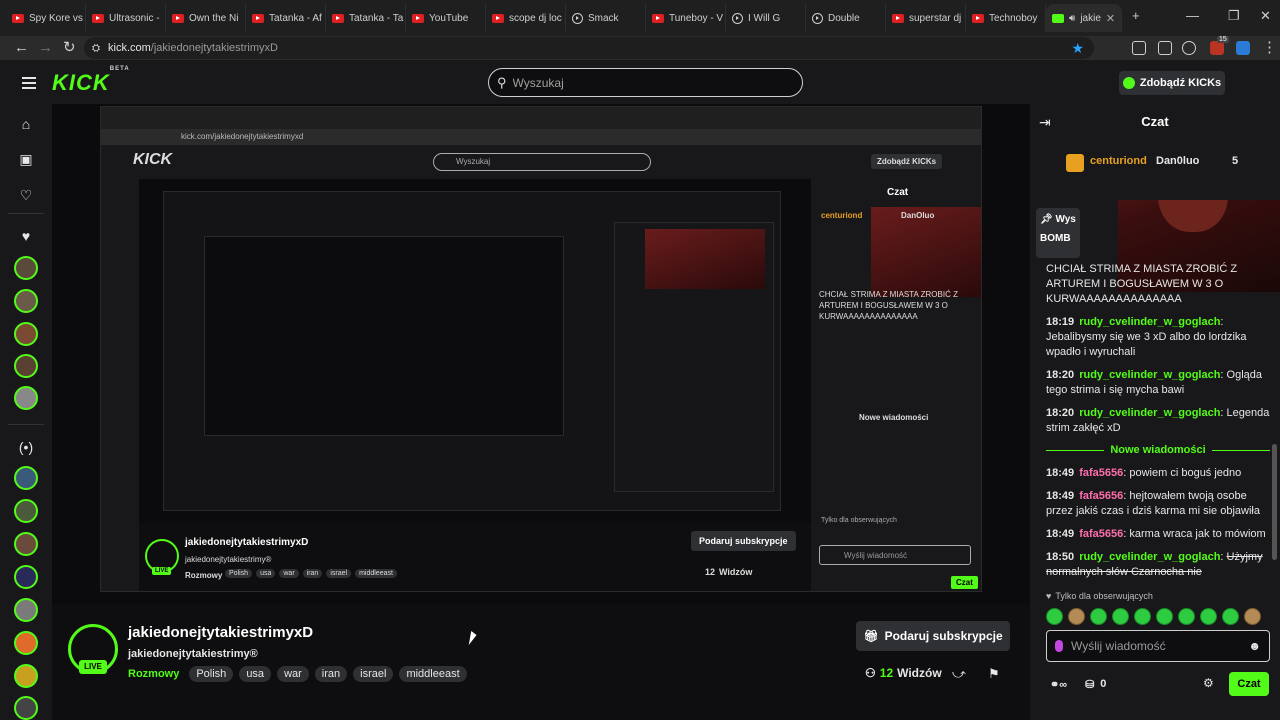  I want to click on browser-tab: I Will G, so click(766, 18).